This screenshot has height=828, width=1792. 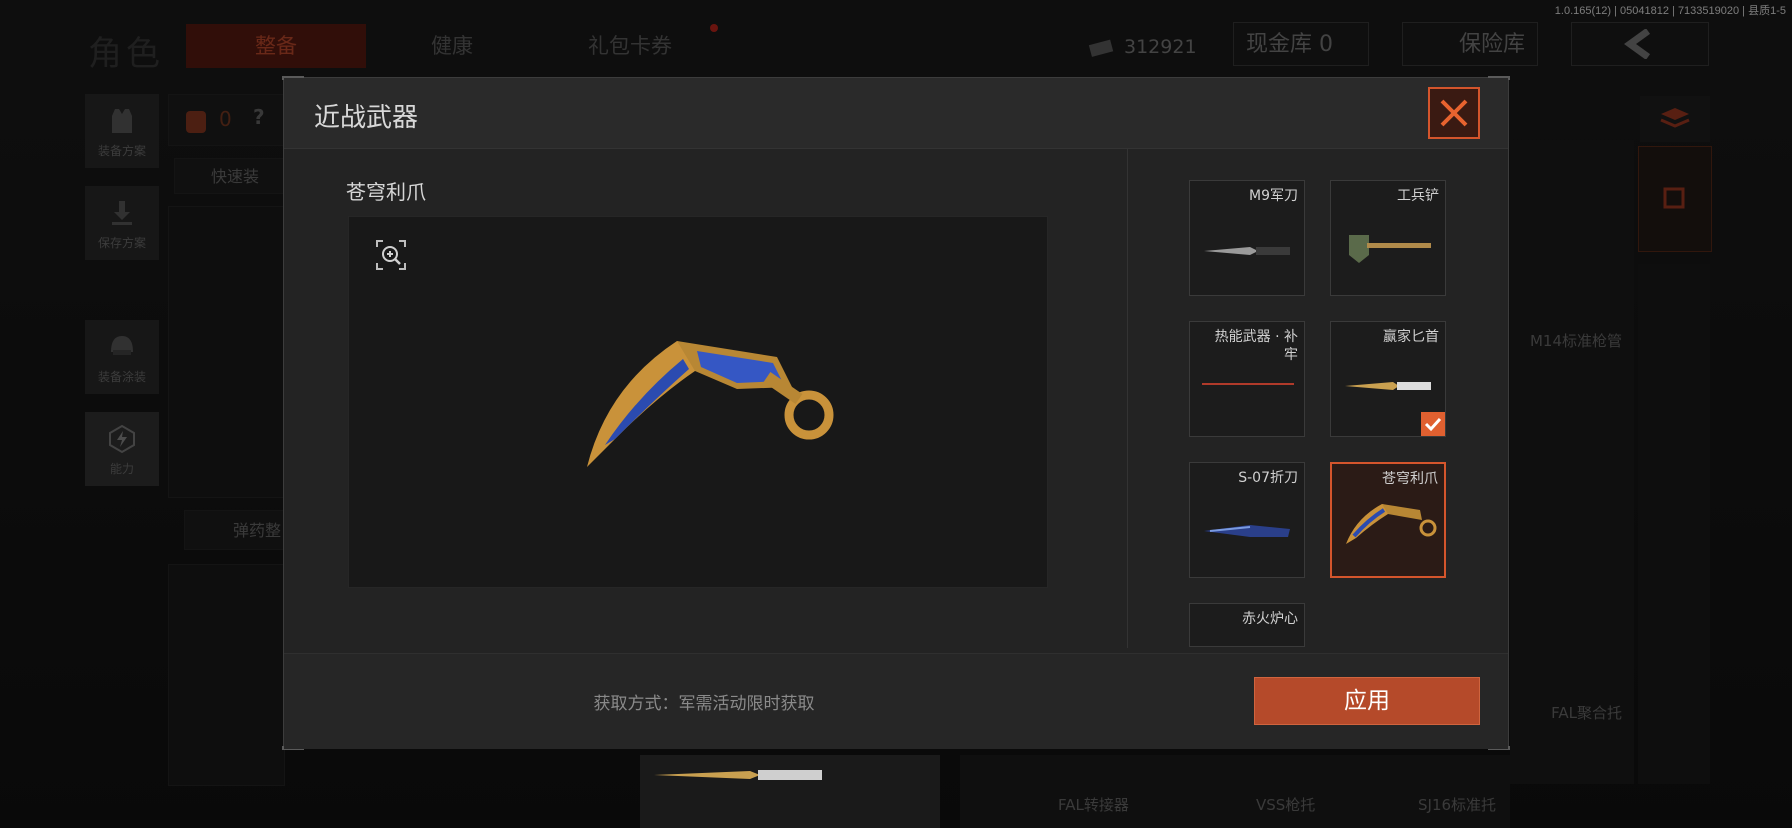 I want to click on weapon-item-karambit: 苍穹利爪, so click(x=1388, y=520).